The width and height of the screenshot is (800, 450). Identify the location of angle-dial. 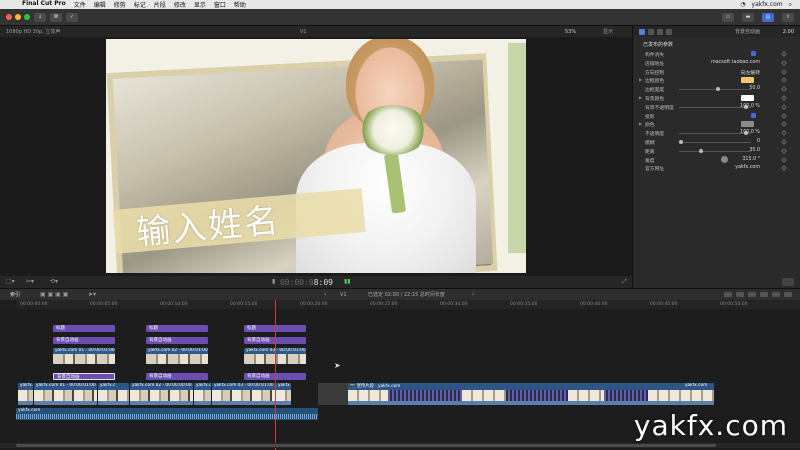
(724, 159).